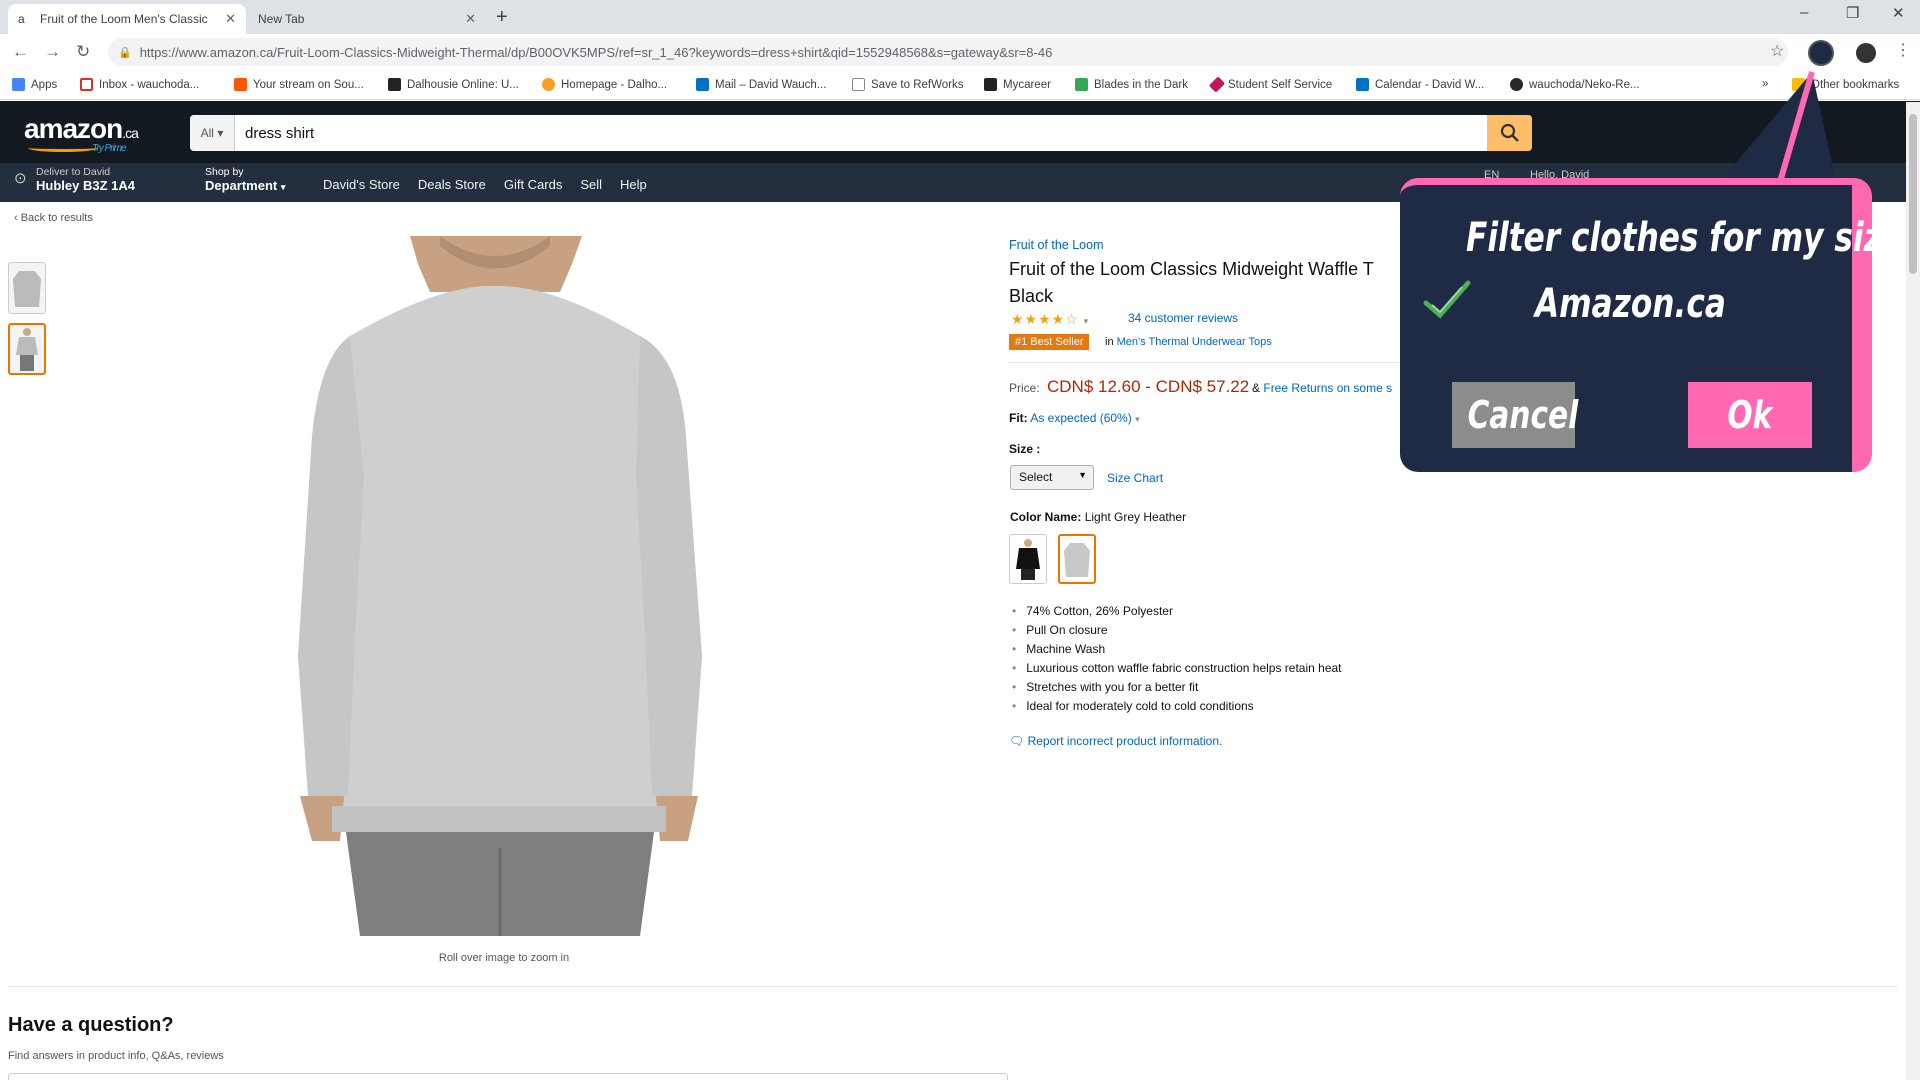 Image resolution: width=1920 pixels, height=1080 pixels. I want to click on question-search-input, so click(508, 1076).